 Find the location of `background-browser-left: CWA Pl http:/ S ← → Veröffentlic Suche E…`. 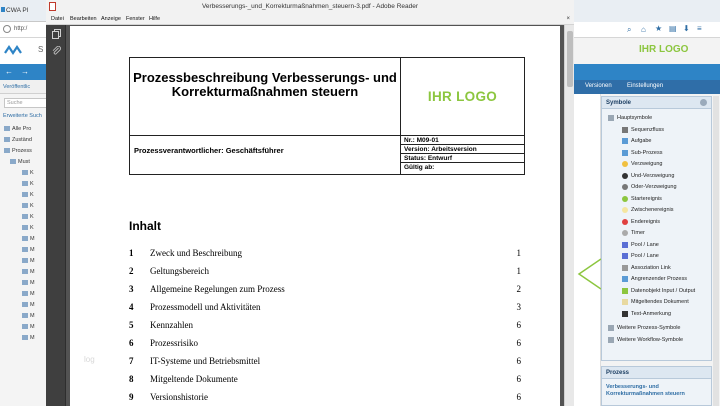

background-browser-left: CWA Pl http:/ S ← → Veröffentlic Suche E… is located at coordinates (25, 203).